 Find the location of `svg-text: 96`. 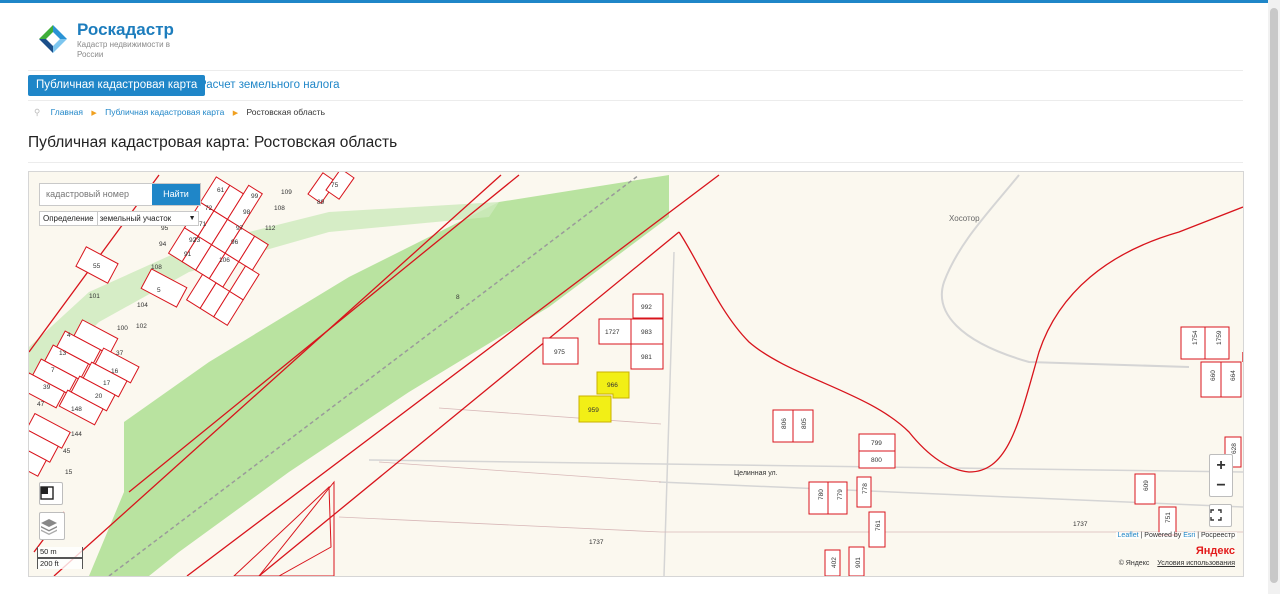

svg-text: 96 is located at coordinates (235, 242).